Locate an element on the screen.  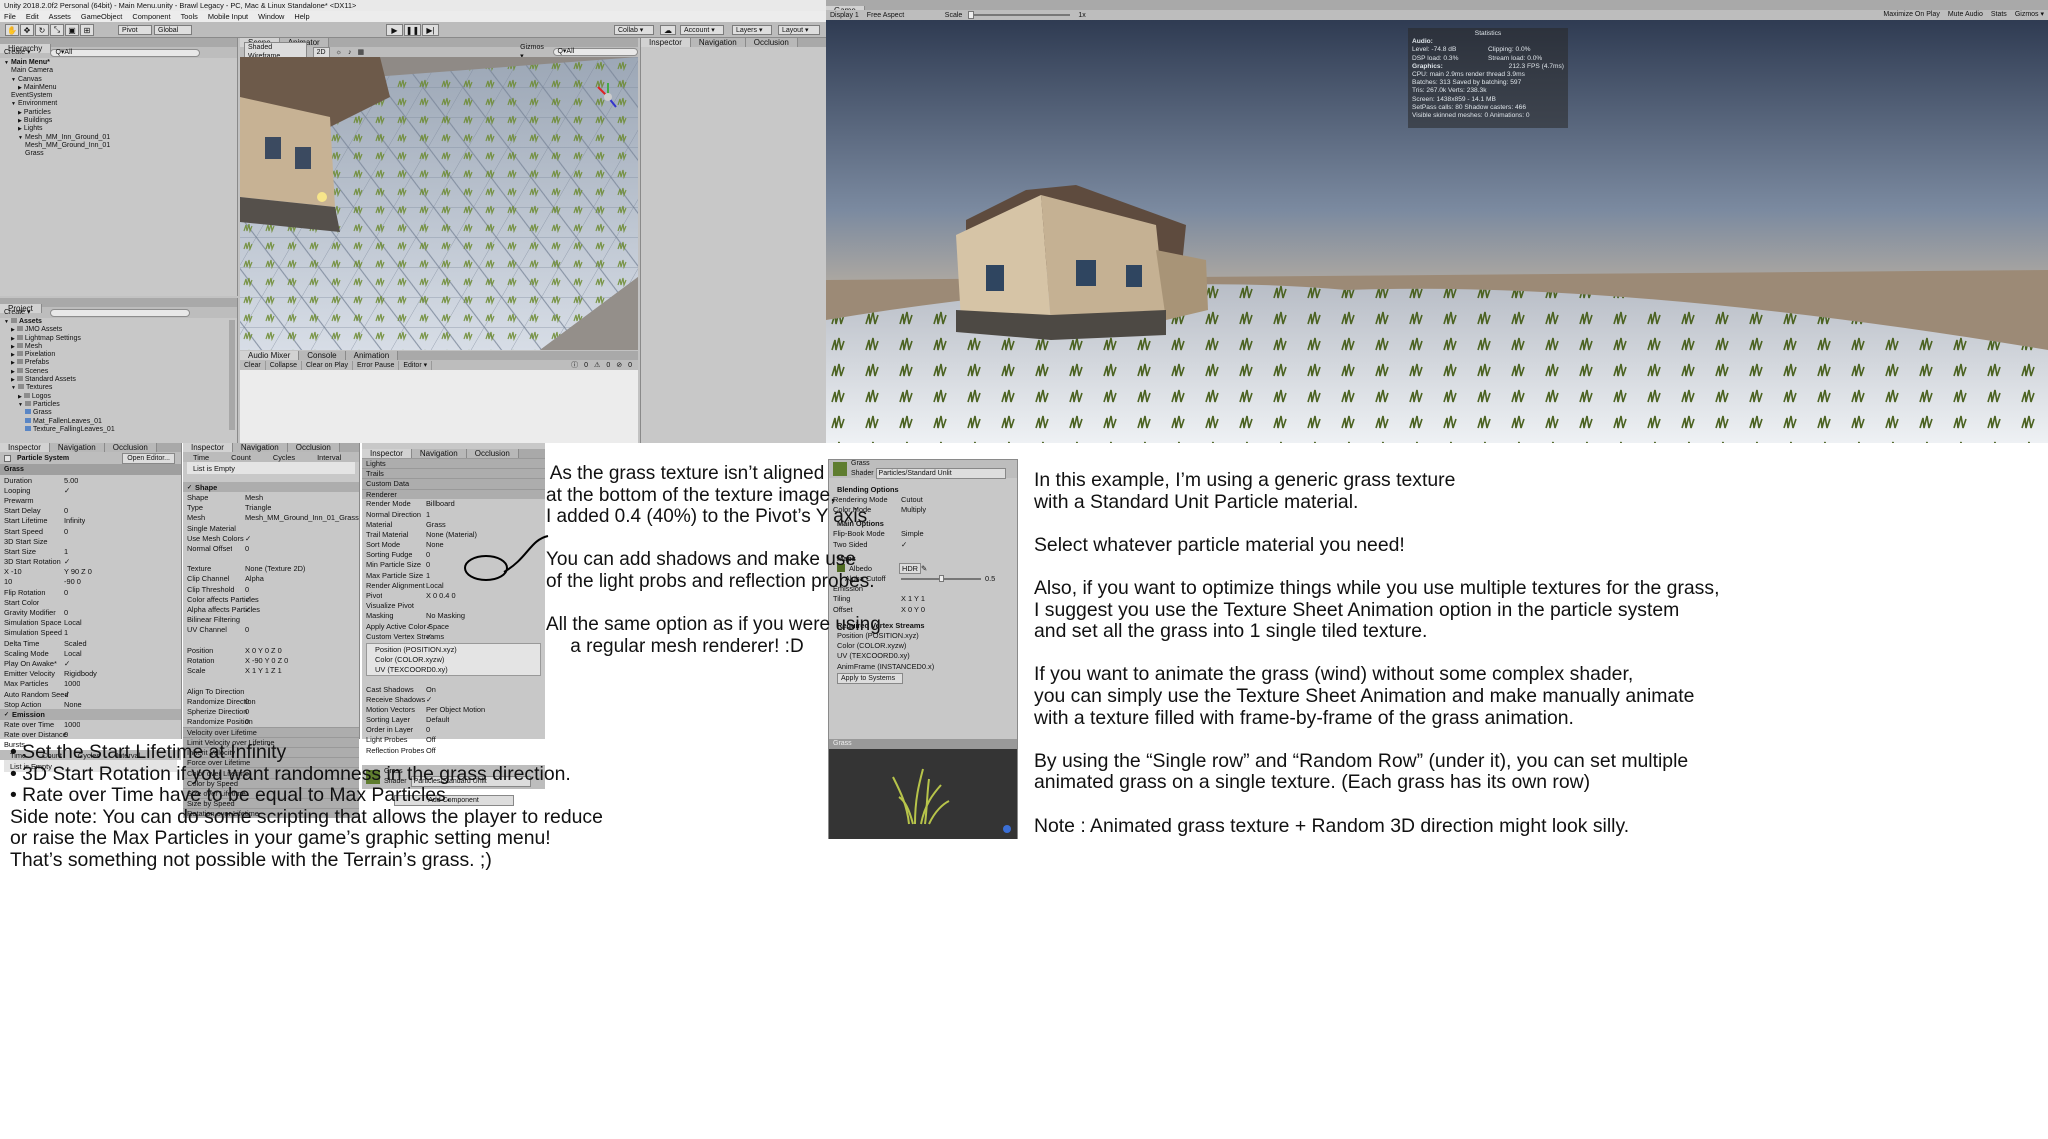
property-value: Mesh is located at coordinates (254, 497).